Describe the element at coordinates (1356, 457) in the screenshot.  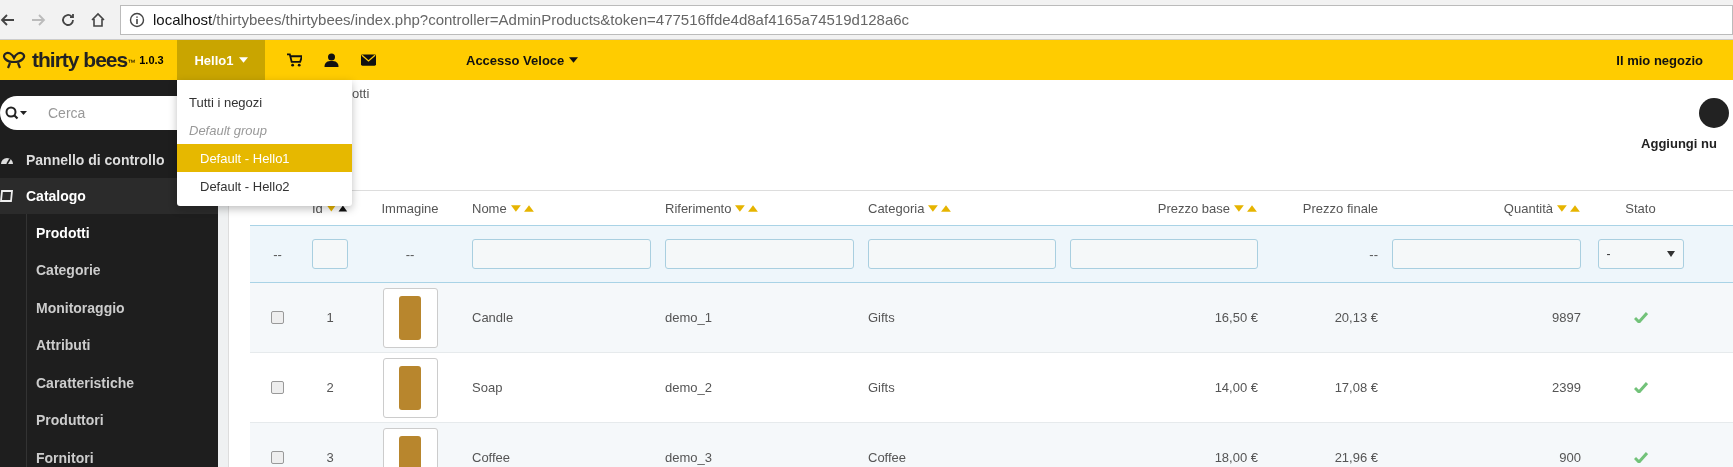
I see `table-cell: 21,96 €` at that location.